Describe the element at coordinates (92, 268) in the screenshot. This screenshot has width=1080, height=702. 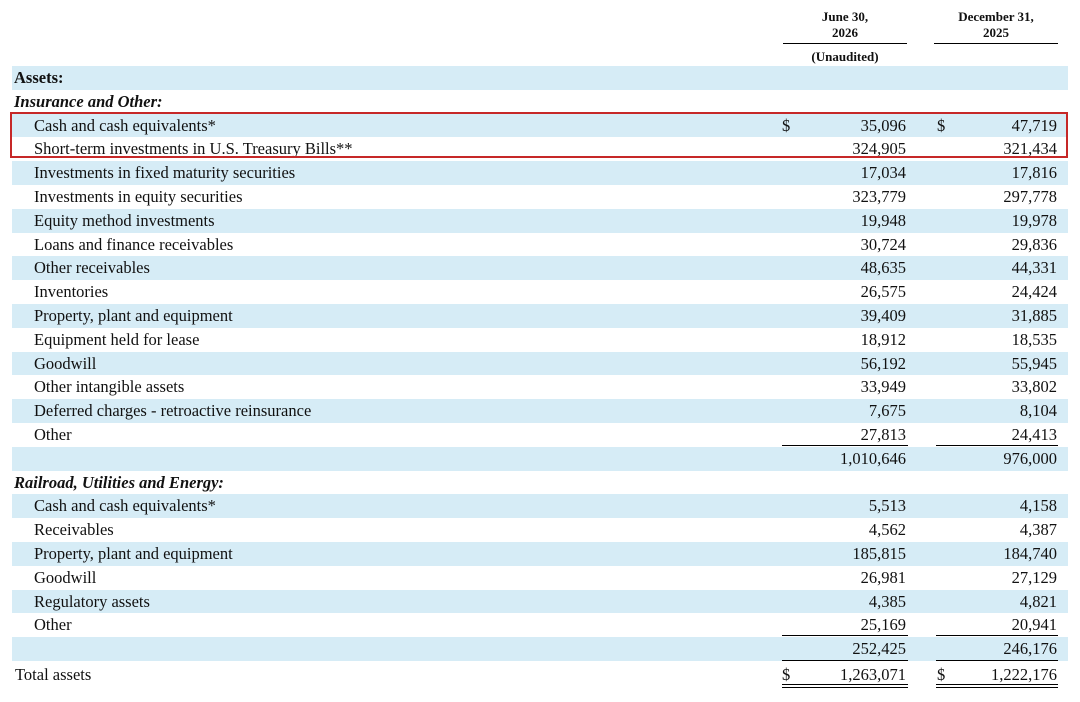
I see `row-label: Other receivables` at that location.